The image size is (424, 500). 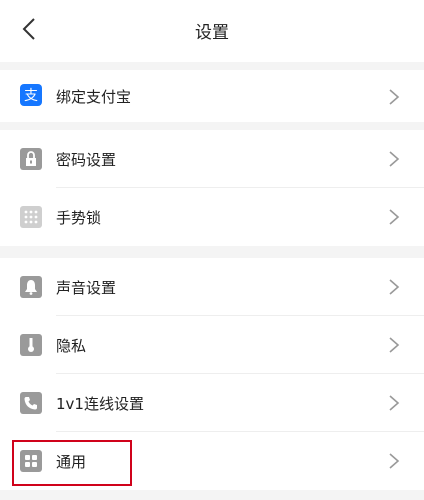 What do you see at coordinates (31, 461) in the screenshot?
I see `grid-icon` at bounding box center [31, 461].